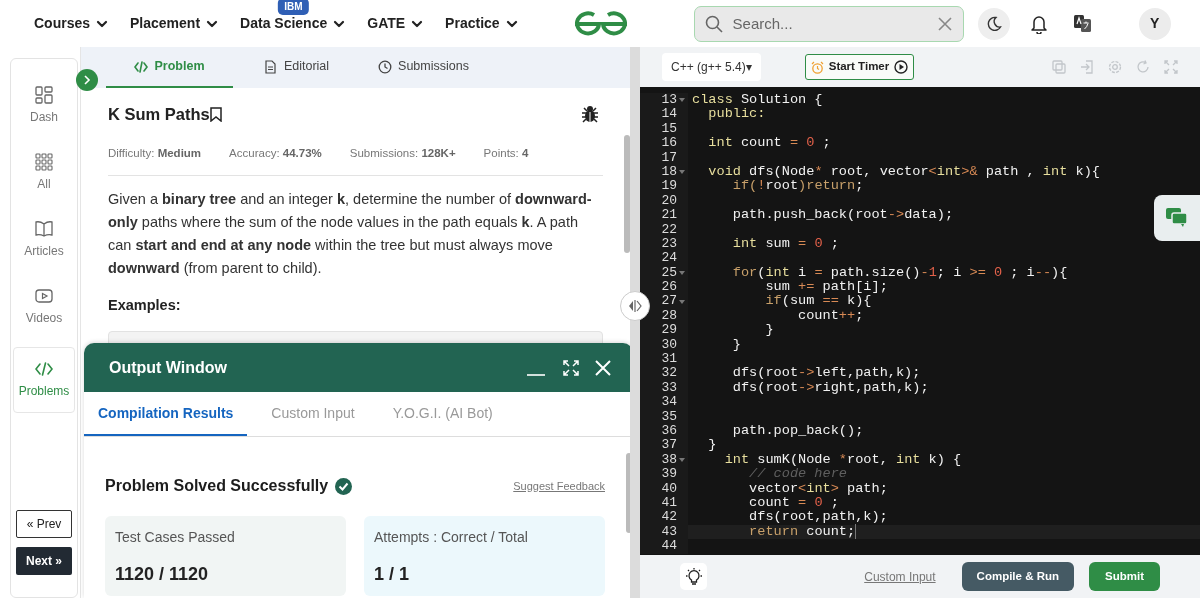 The width and height of the screenshot is (1200, 598). I want to click on minimize-button, so click(536, 374).